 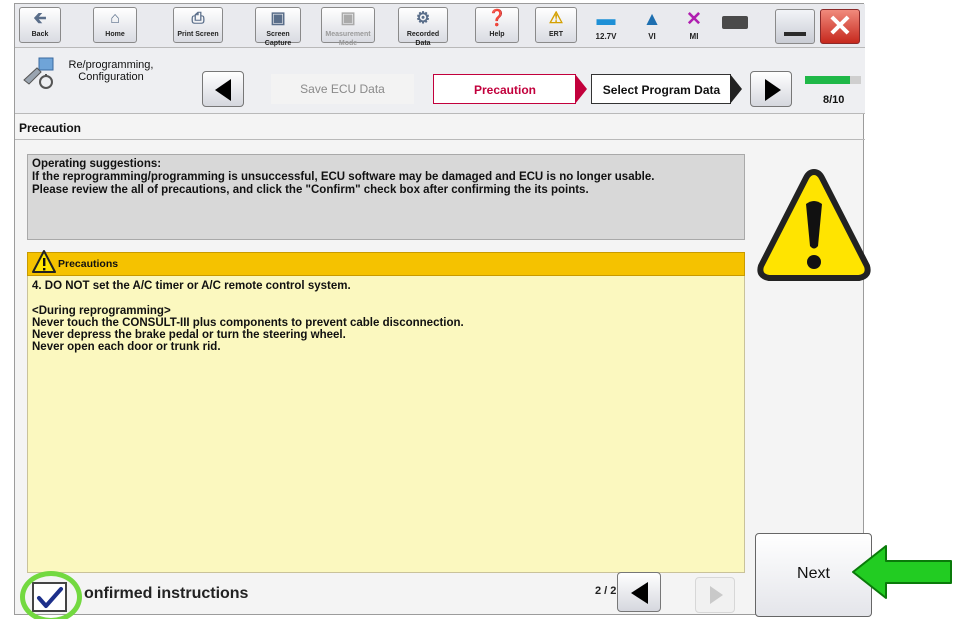 I want to click on precaution-section: <During reprogramming>, so click(x=101, y=311).